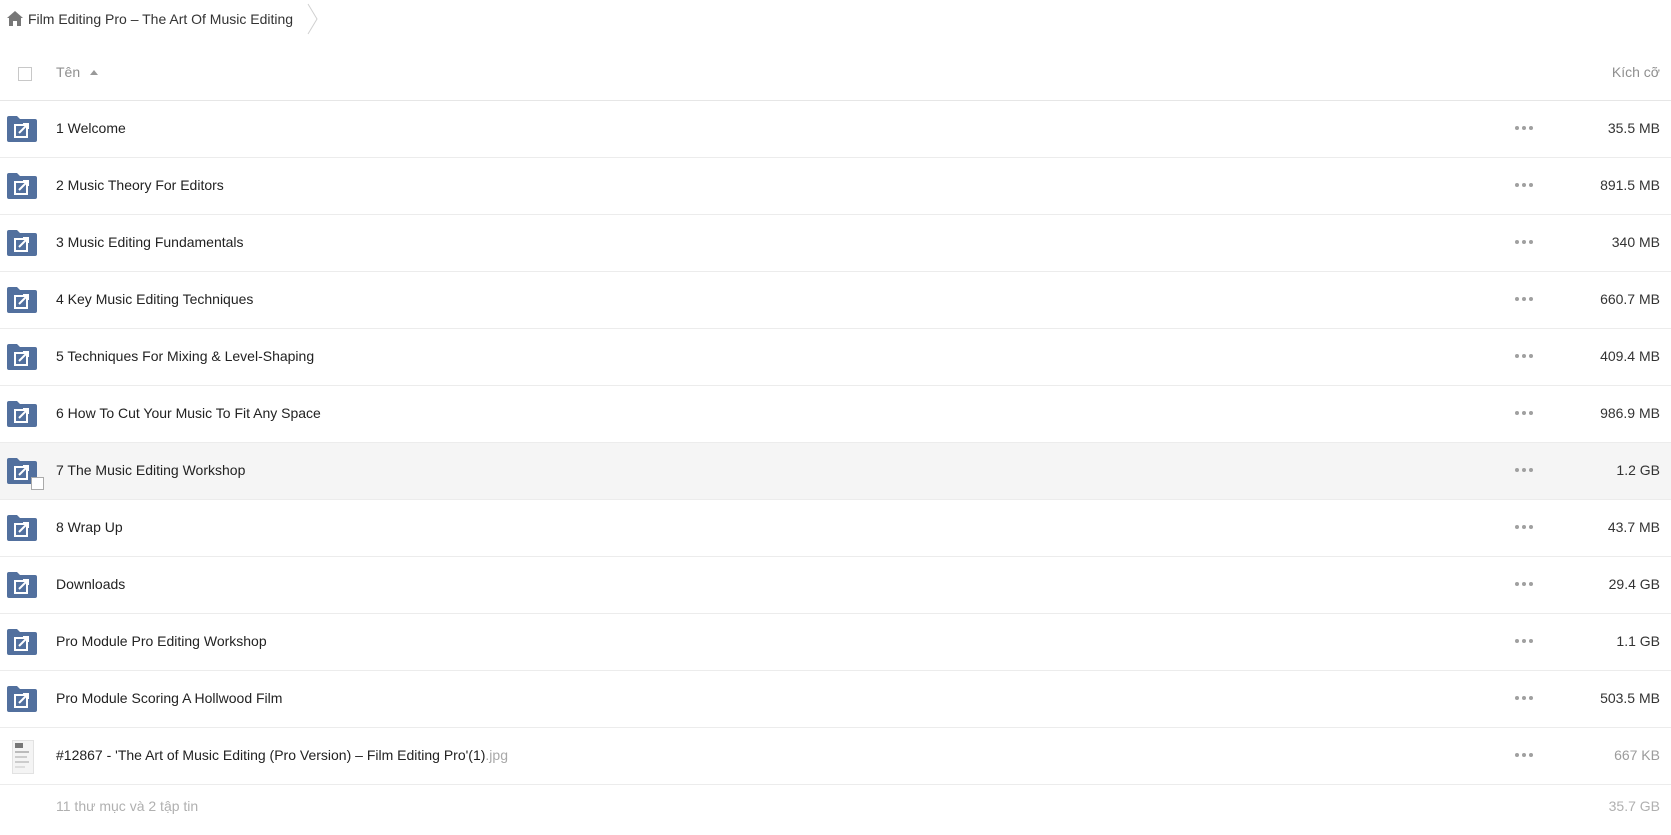 The width and height of the screenshot is (1671, 835). Describe the element at coordinates (25, 74) in the screenshot. I see `select-all-checkbox` at that location.